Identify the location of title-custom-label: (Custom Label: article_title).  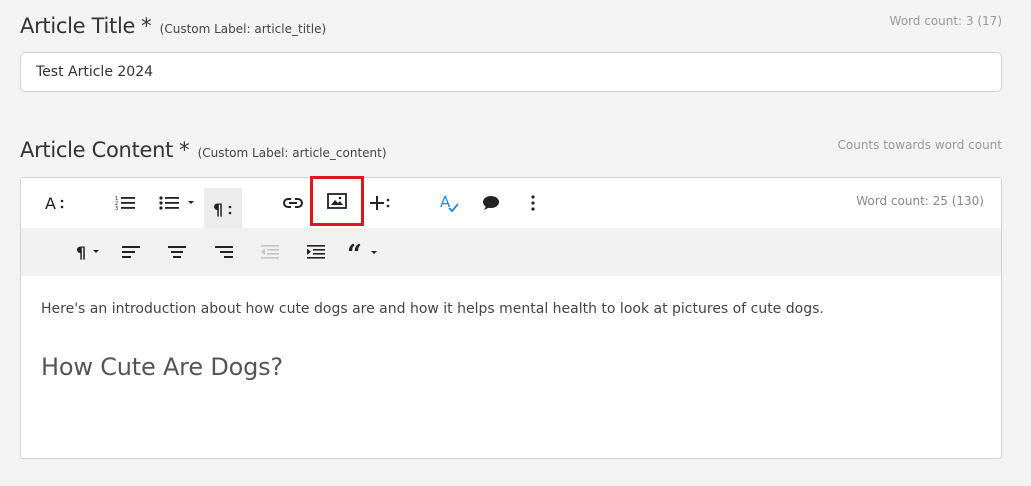
(243, 29).